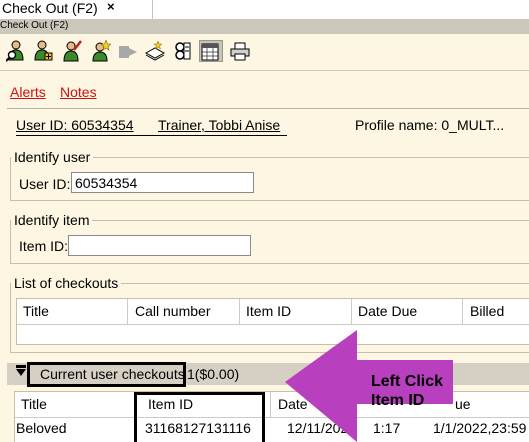 The width and height of the screenshot is (529, 442). I want to click on window-title: Check Out (F2), so click(34, 25).